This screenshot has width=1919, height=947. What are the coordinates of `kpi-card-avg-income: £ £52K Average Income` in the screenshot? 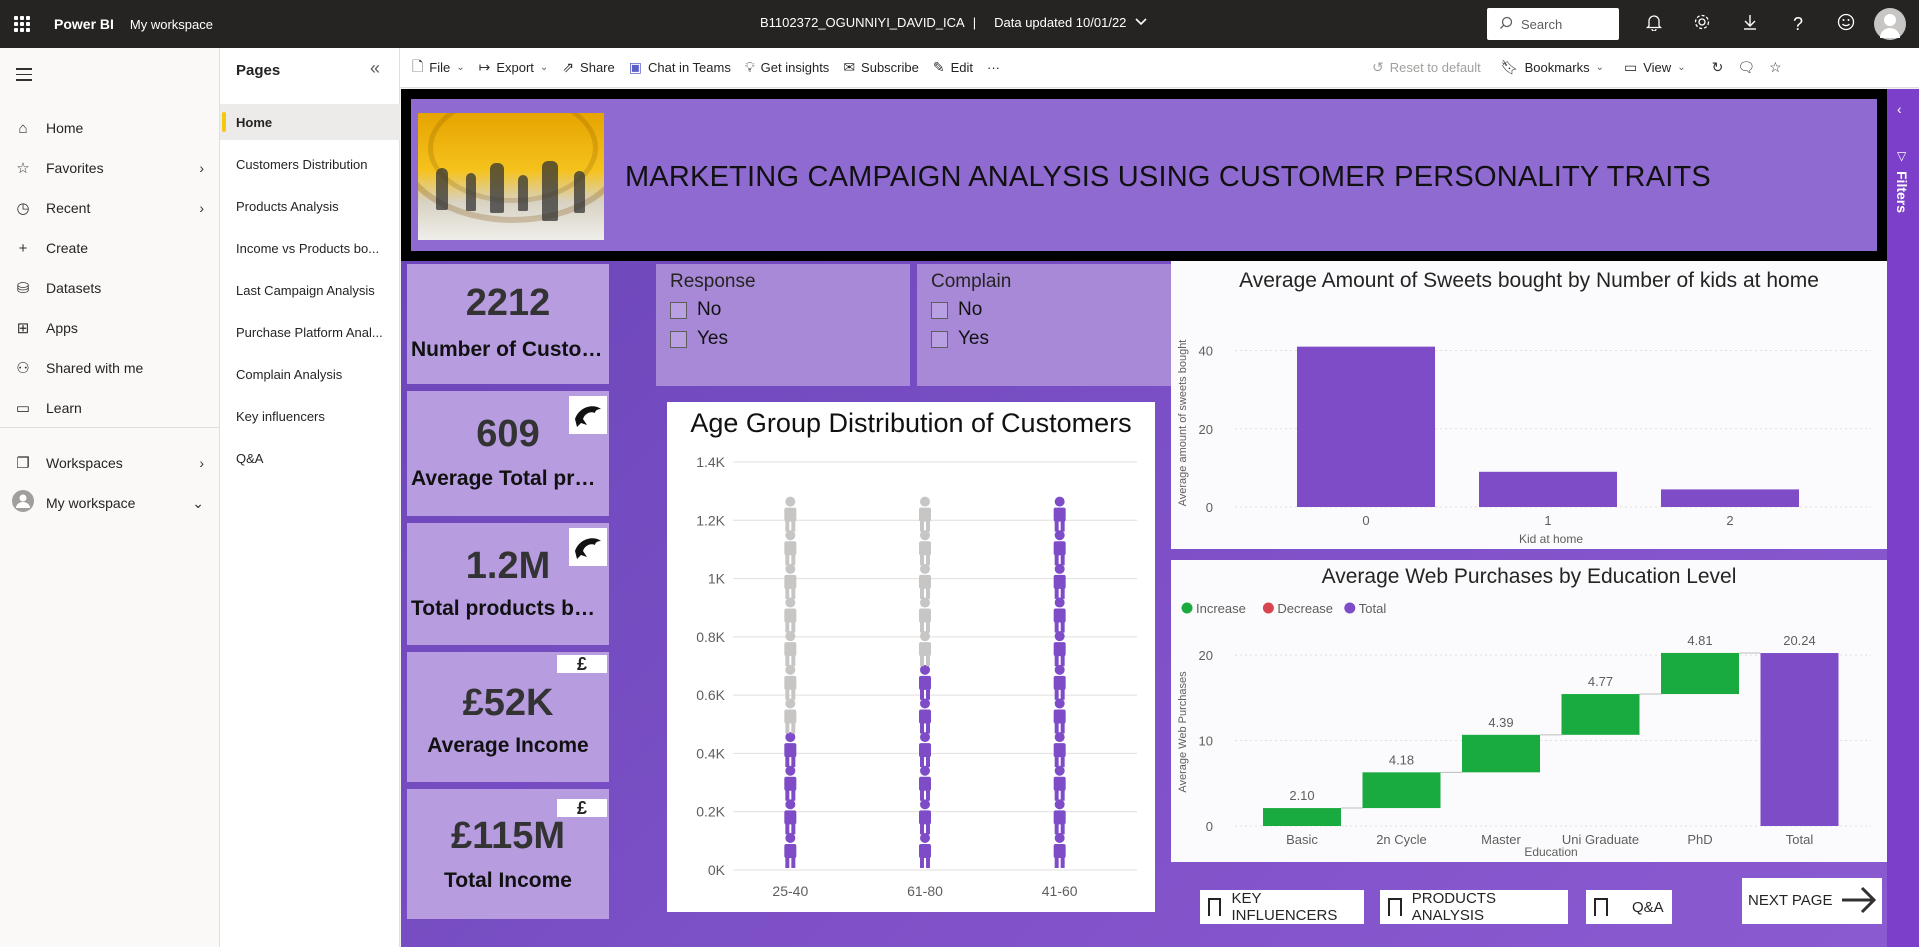 It's located at (508, 717).